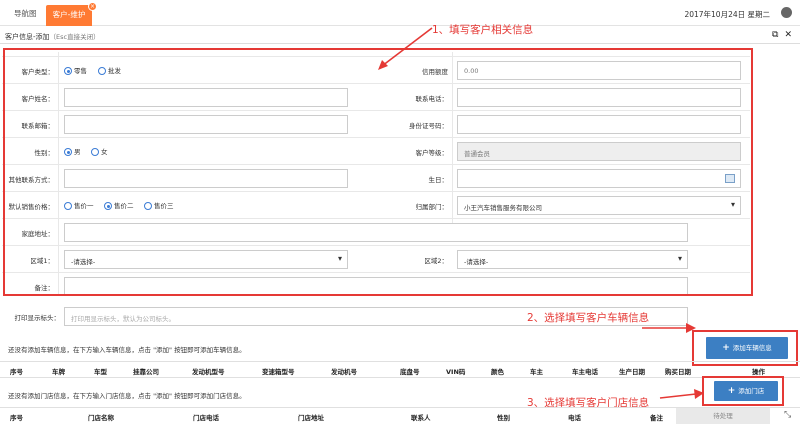 This screenshot has width=800, height=424. I want to click on col-header: 车牌, so click(58, 372).